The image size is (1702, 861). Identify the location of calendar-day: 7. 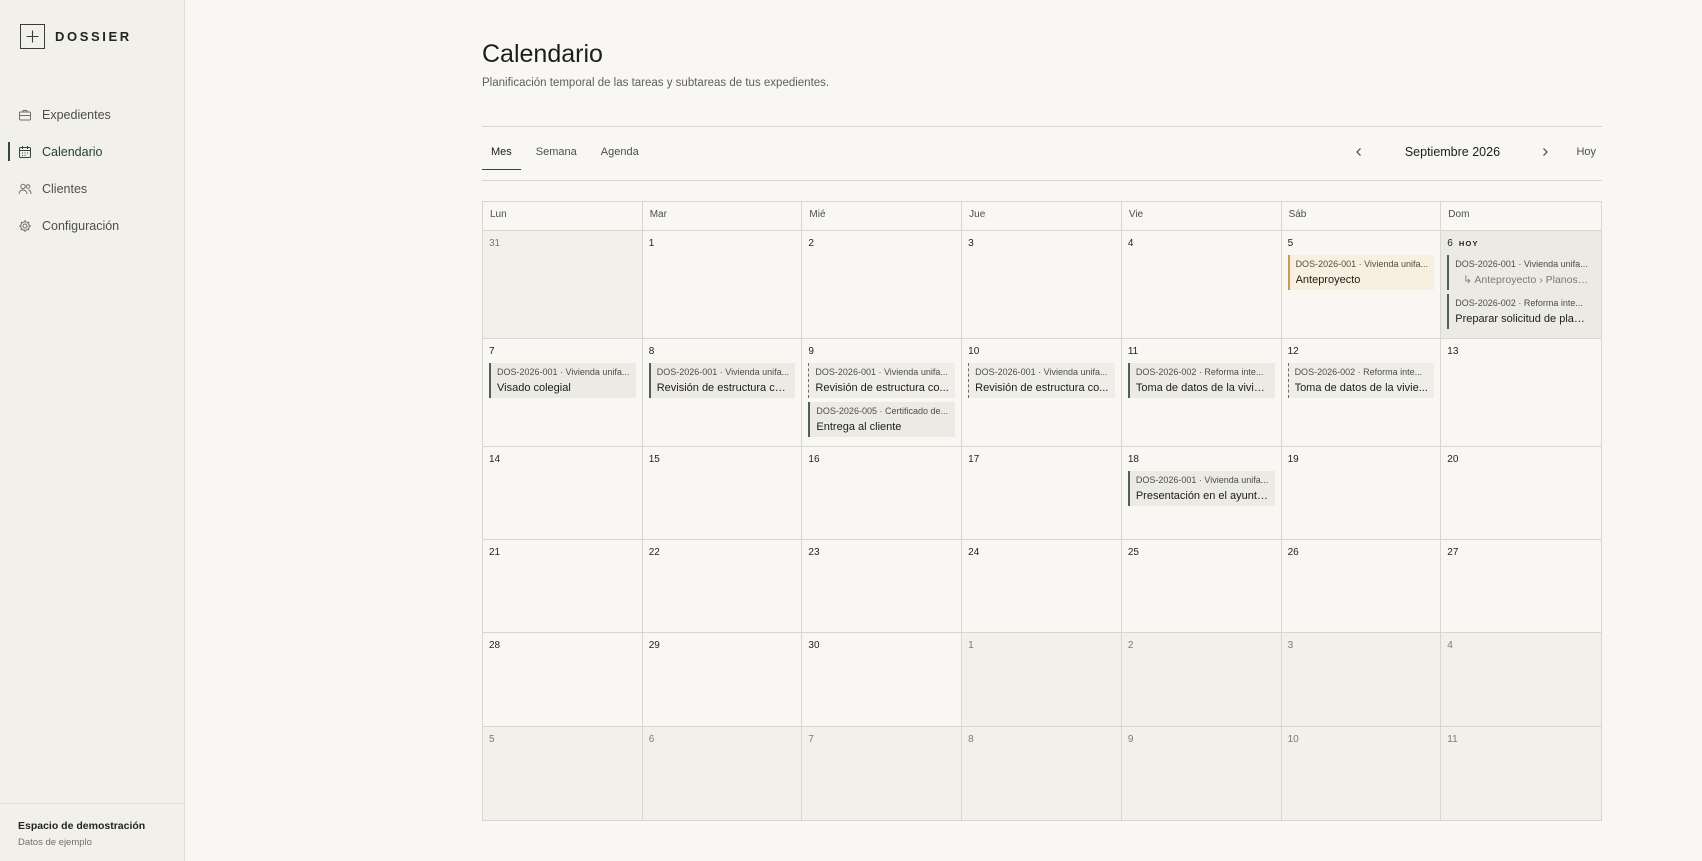
(882, 773).